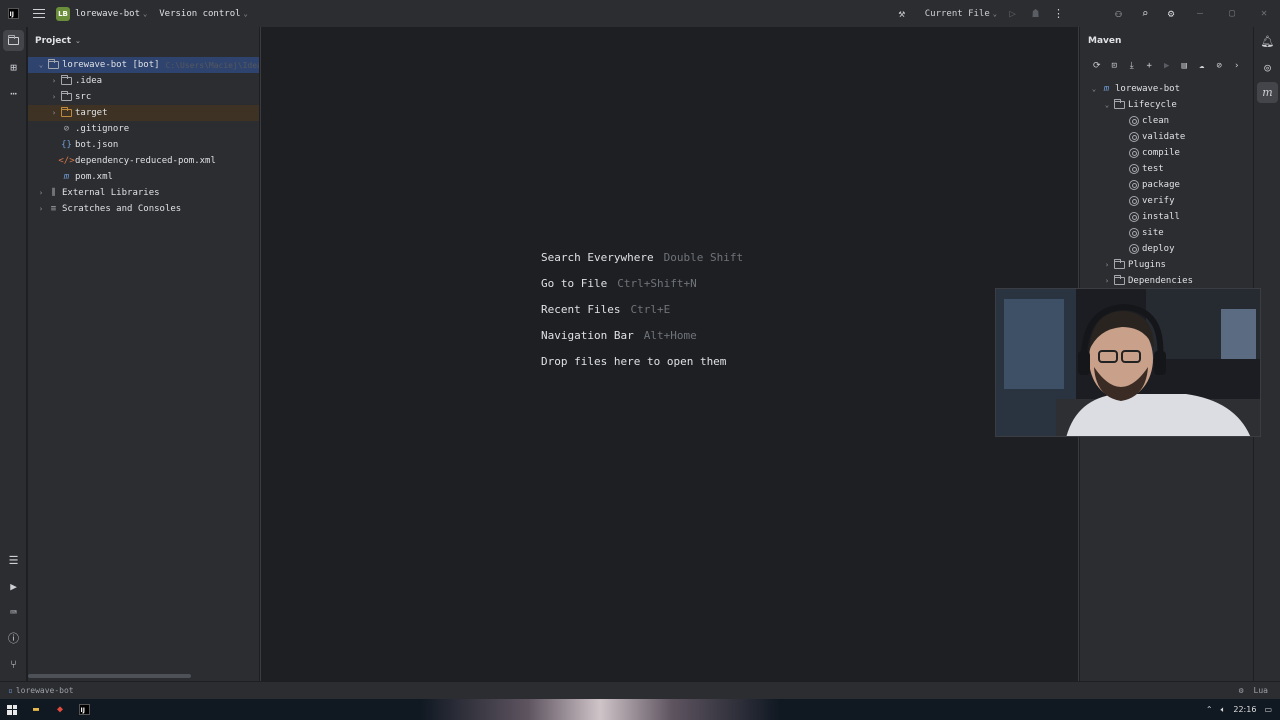  What do you see at coordinates (1223, 710) in the screenshot?
I see `volume-icon: 🔈︎` at bounding box center [1223, 710].